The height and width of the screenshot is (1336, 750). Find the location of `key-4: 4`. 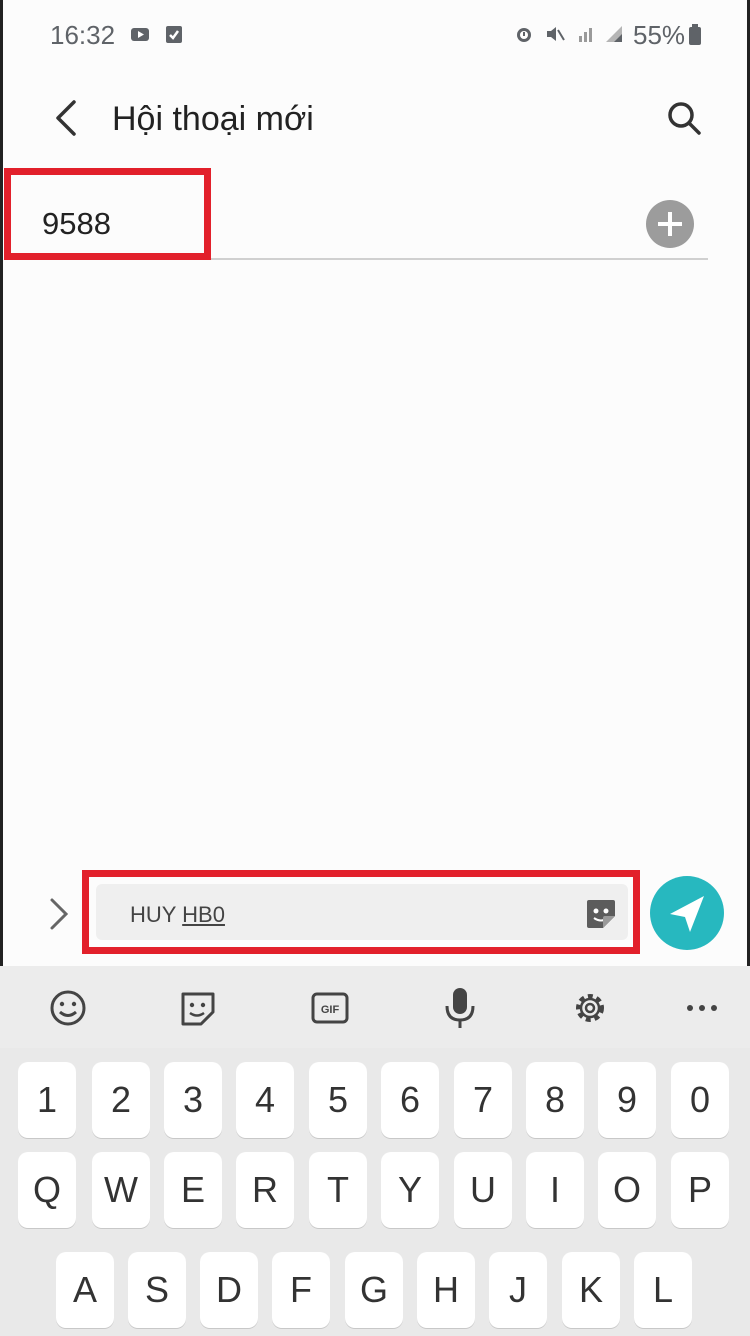

key-4: 4 is located at coordinates (265, 1100).